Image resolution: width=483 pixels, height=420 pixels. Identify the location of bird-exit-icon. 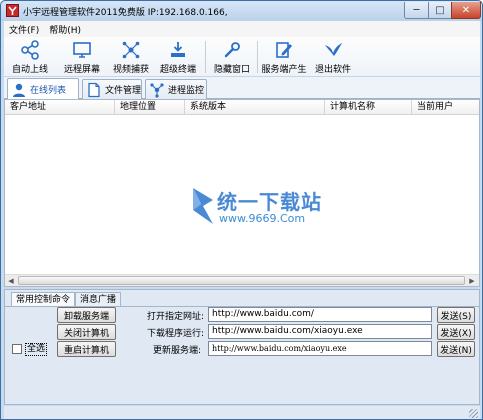
(333, 49).